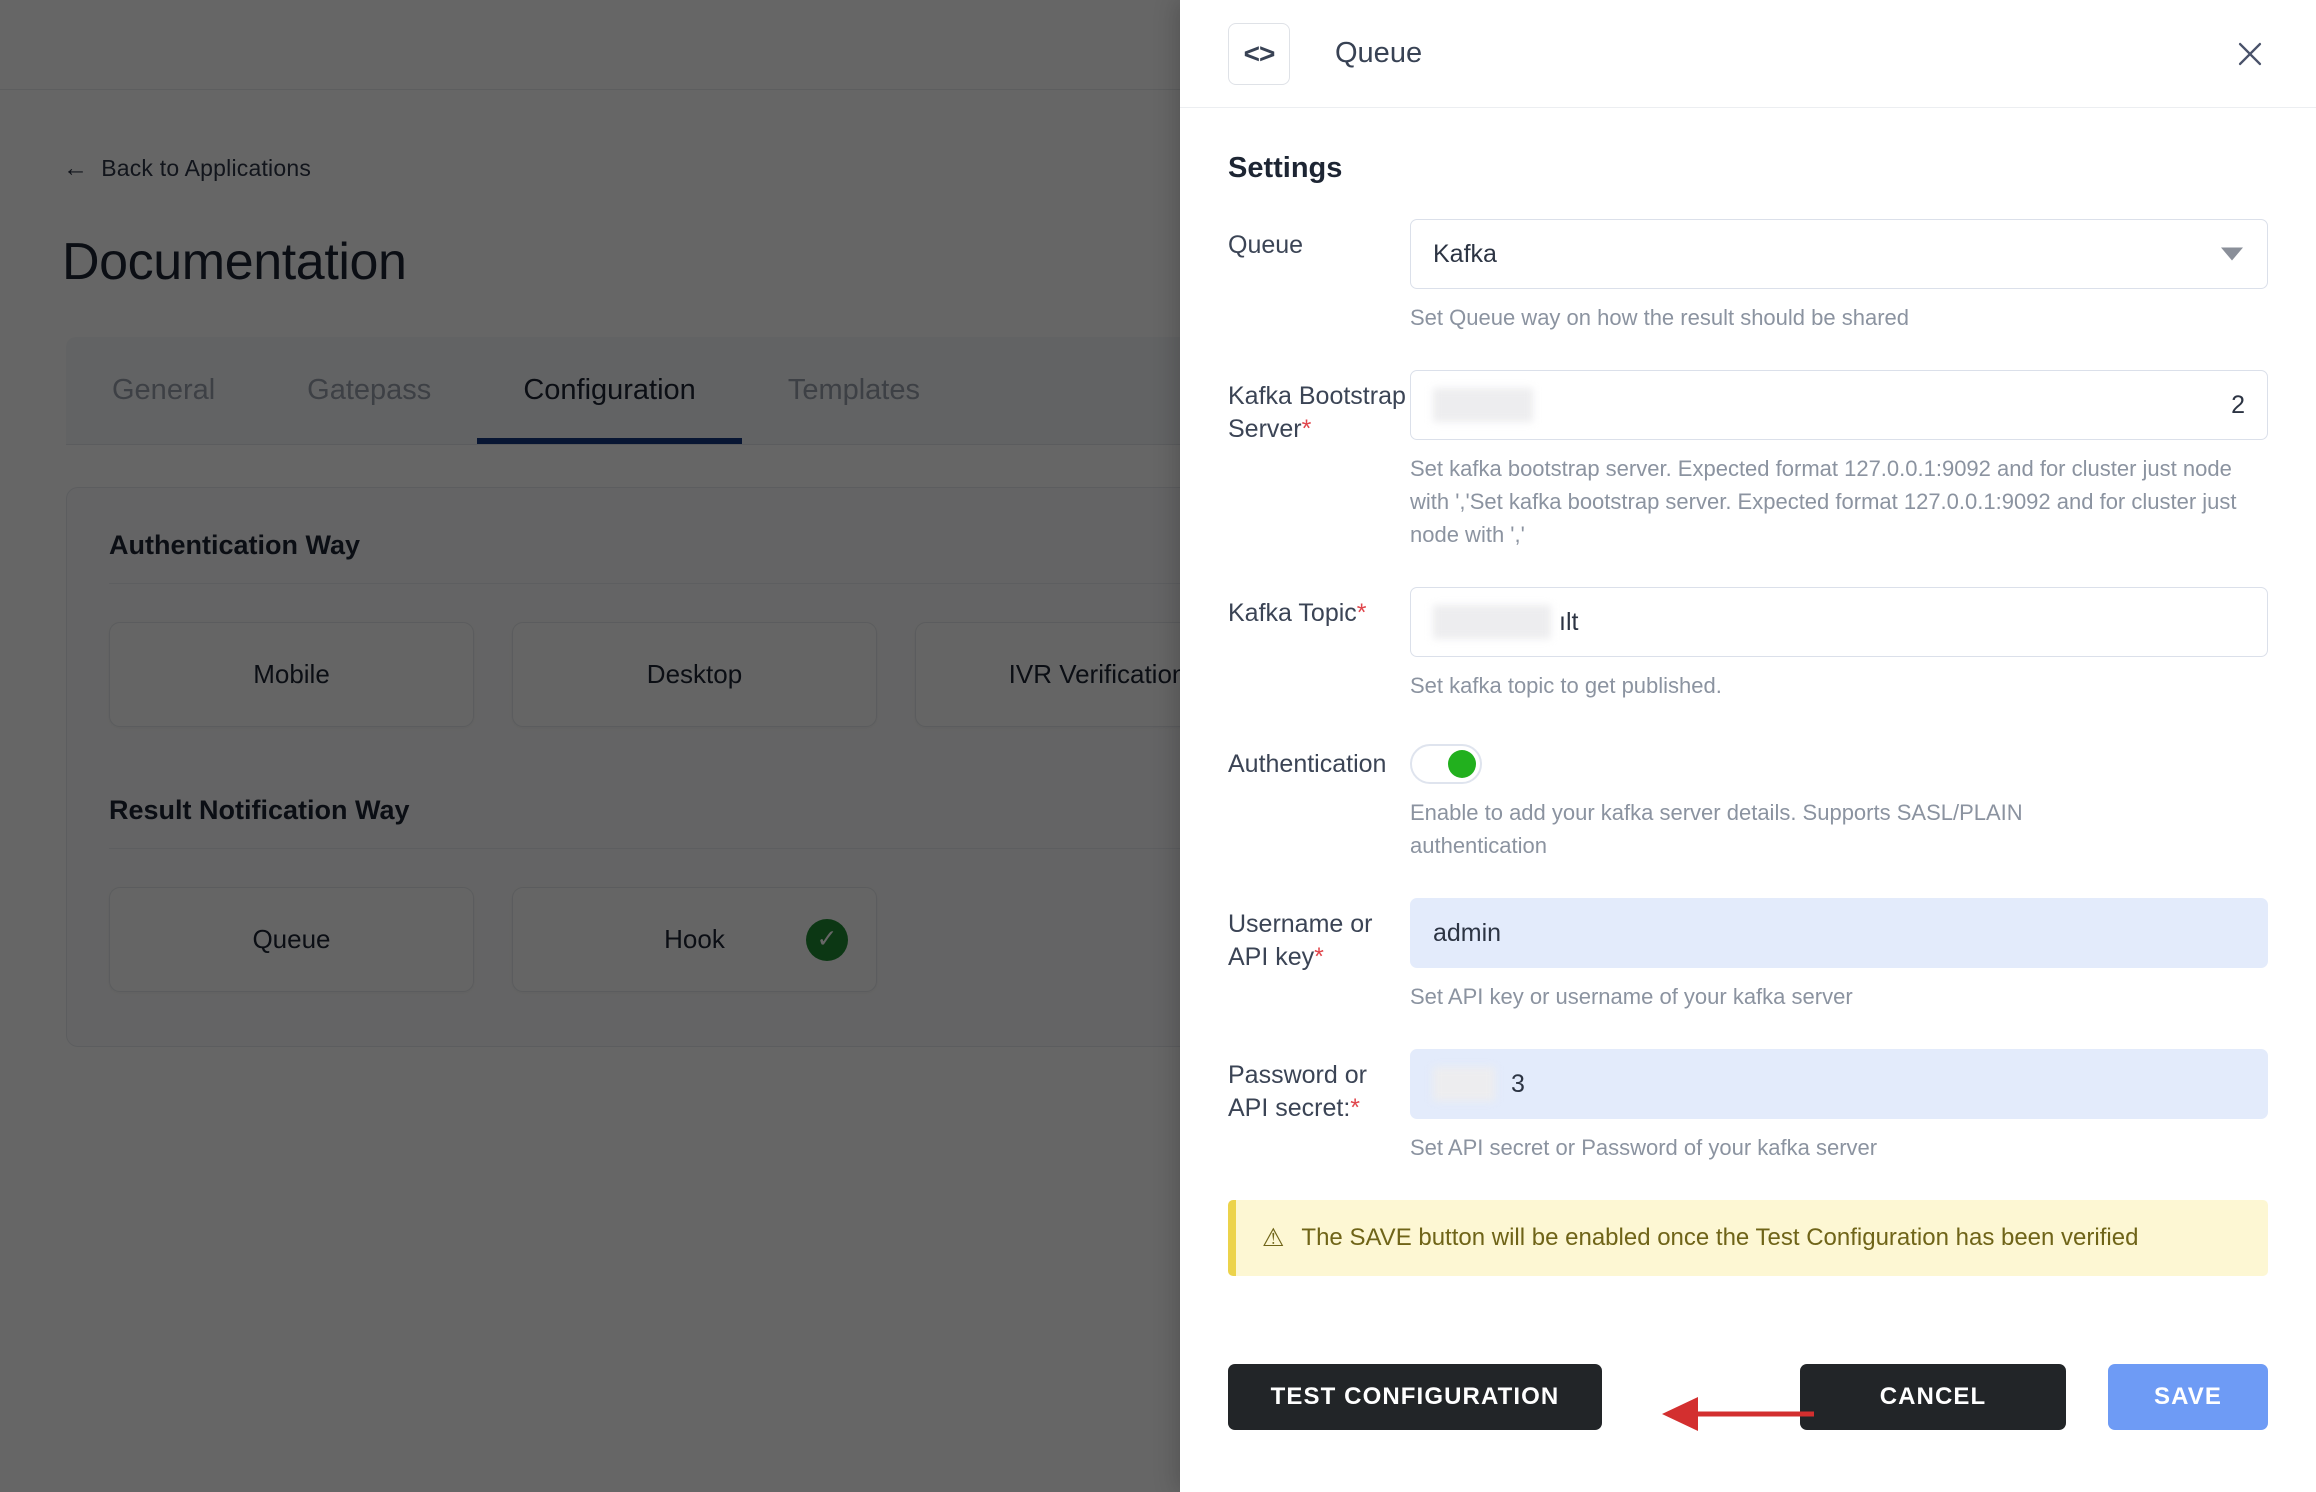 The height and width of the screenshot is (1492, 2316). What do you see at coordinates (1307, 764) in the screenshot?
I see `field-label-text: Authentication` at bounding box center [1307, 764].